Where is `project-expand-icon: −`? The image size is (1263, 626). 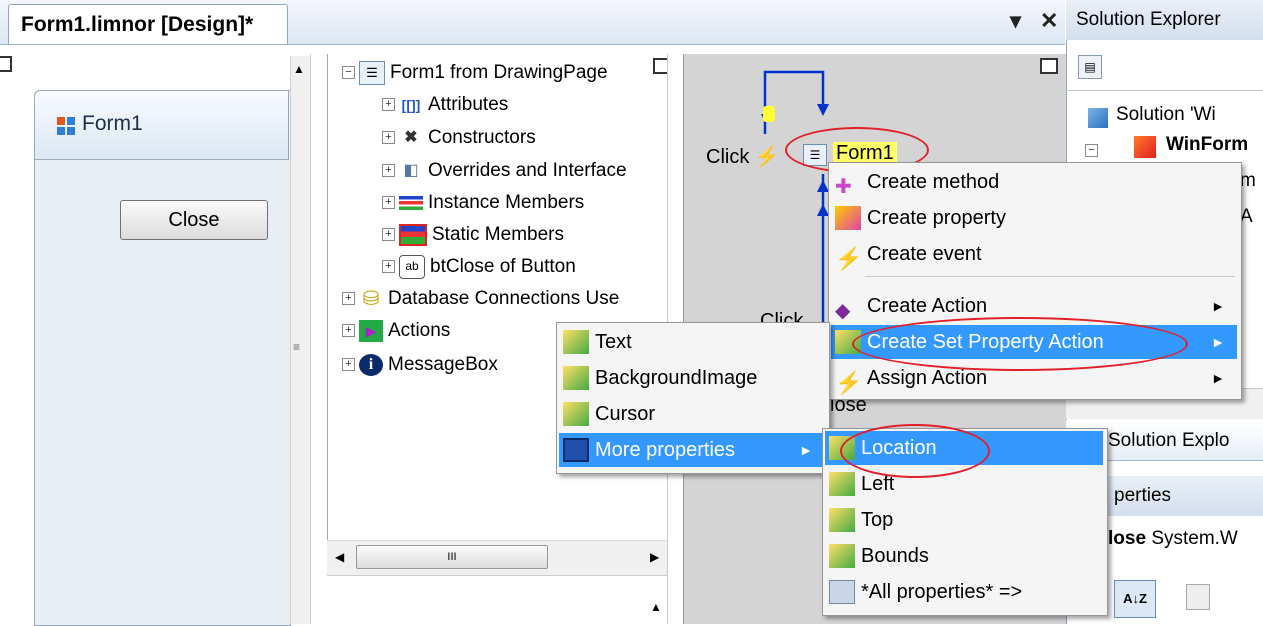 project-expand-icon: − is located at coordinates (1093, 151).